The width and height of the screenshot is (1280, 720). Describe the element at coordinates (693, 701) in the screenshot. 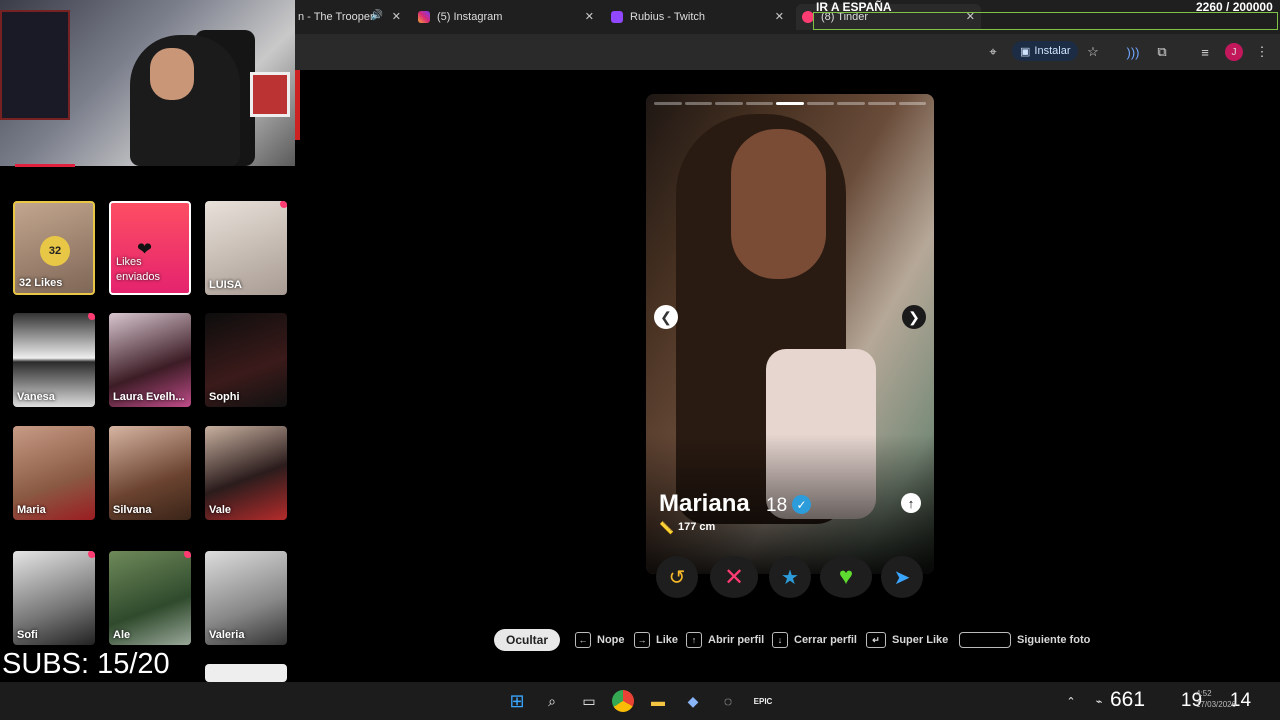

I see `app-icon: ◆` at that location.